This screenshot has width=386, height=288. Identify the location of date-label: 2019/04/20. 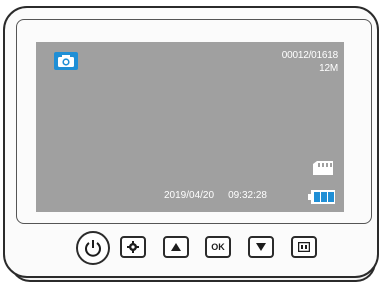
(189, 195).